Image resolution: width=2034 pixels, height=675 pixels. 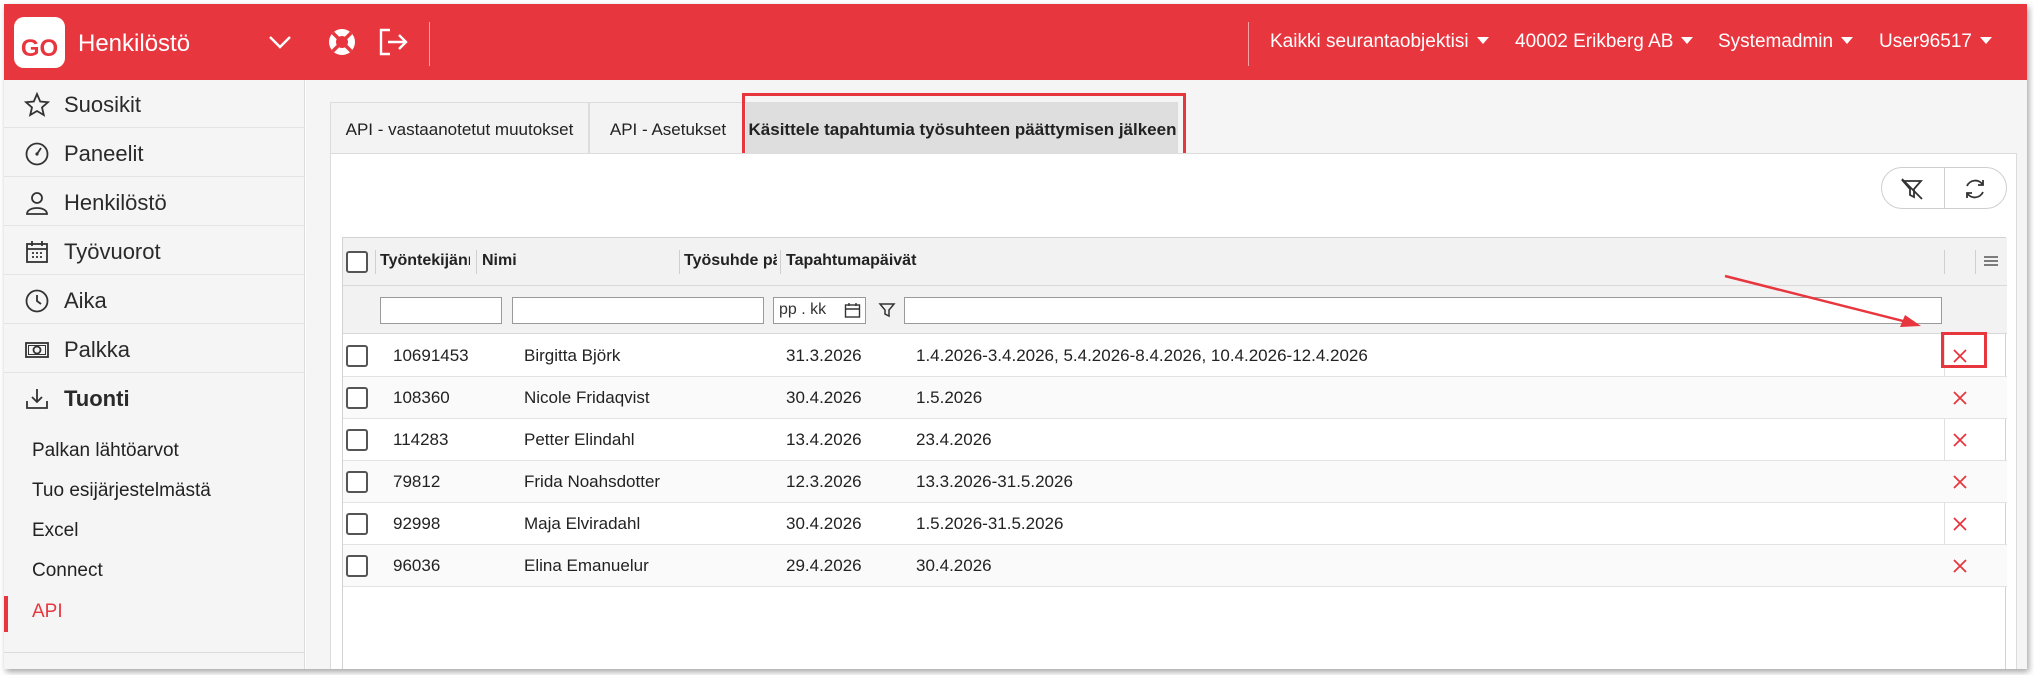 I want to click on filter-name-input, so click(x=638, y=310).